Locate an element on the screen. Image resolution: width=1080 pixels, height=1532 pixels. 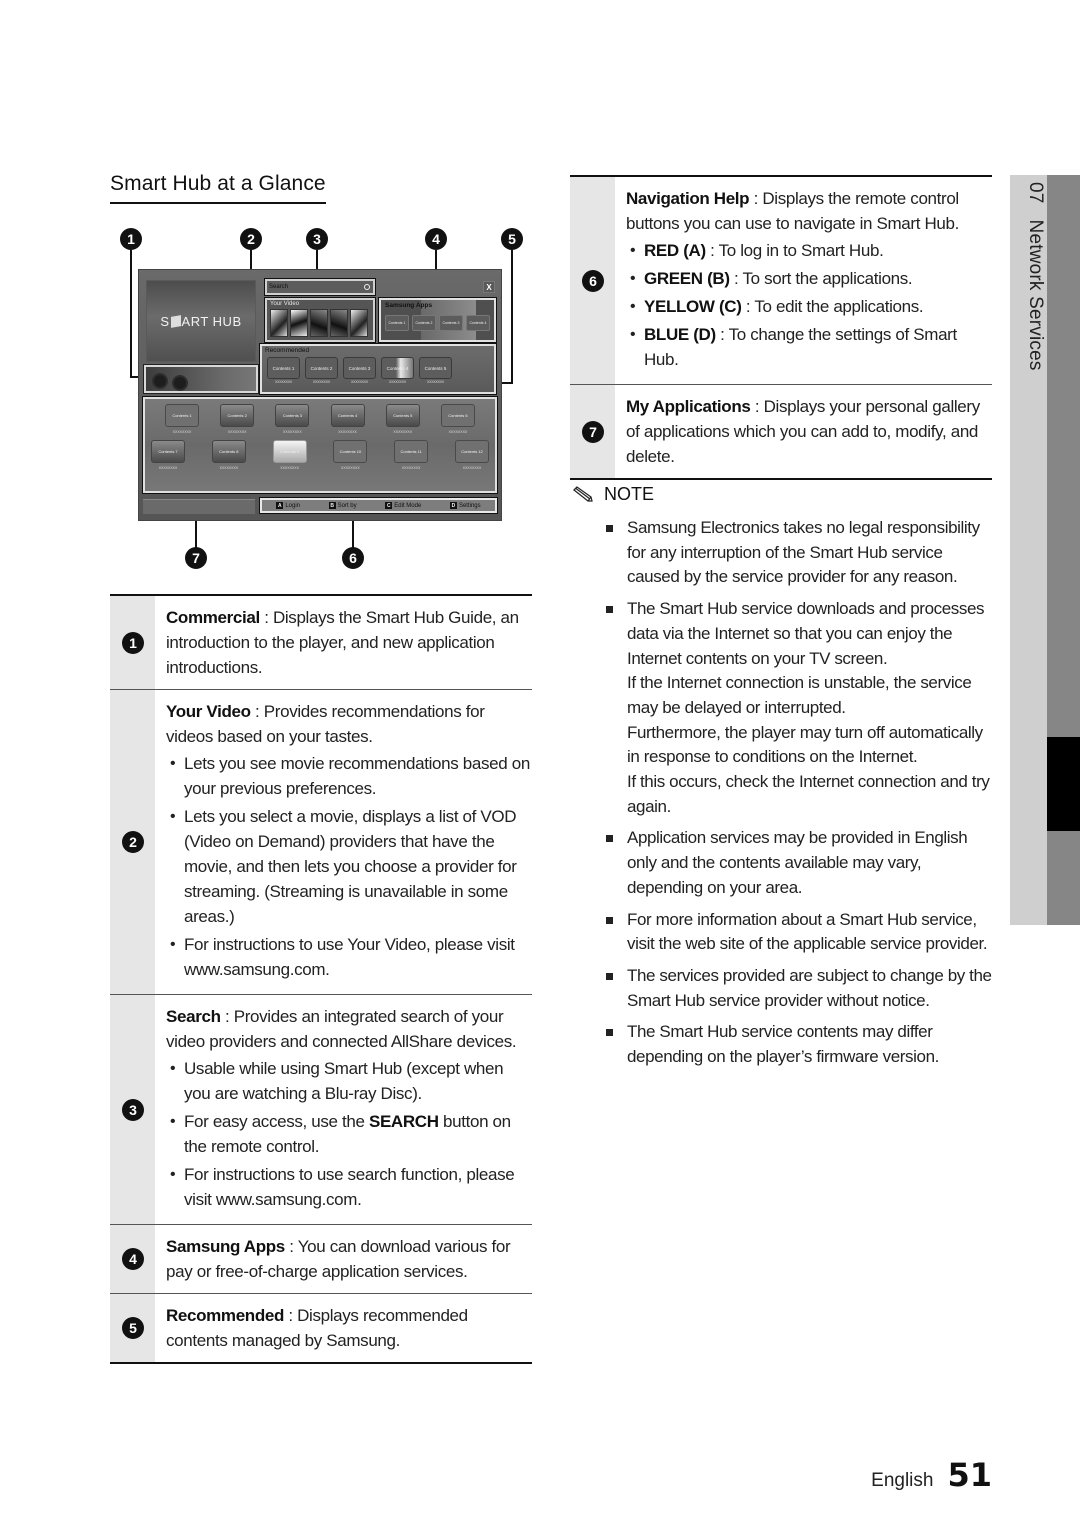
recommended-tile: Contents 3 is located at coordinates (359, 368).